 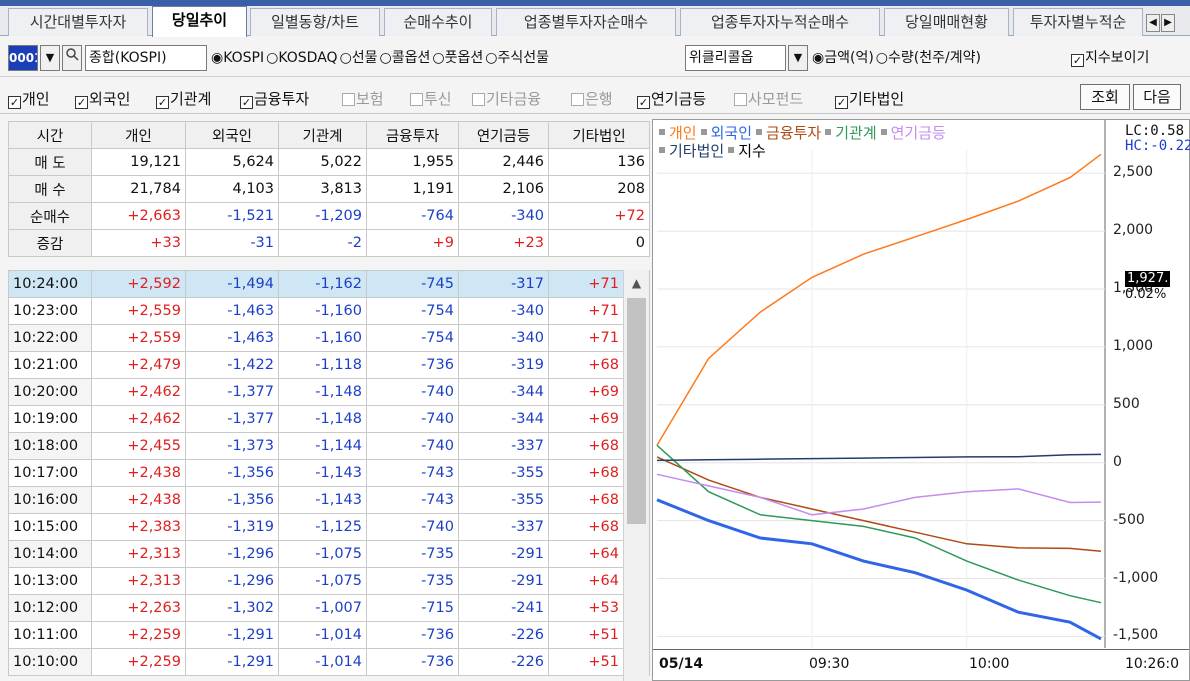 What do you see at coordinates (1148, 279) in the screenshot?
I see `current-price-tag: 1,927.` at bounding box center [1148, 279].